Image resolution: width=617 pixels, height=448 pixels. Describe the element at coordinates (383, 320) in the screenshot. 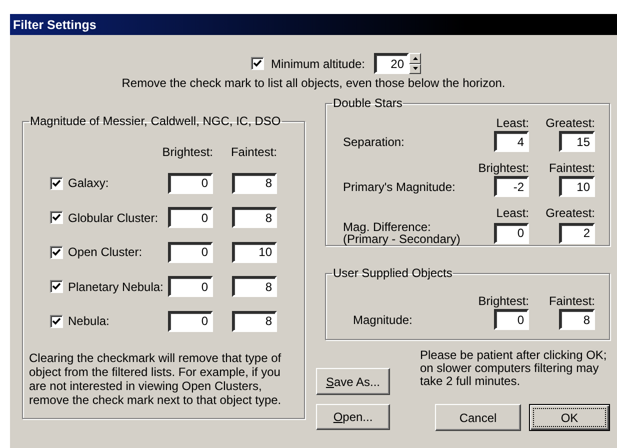

I see `field-label: Magnitude:` at that location.